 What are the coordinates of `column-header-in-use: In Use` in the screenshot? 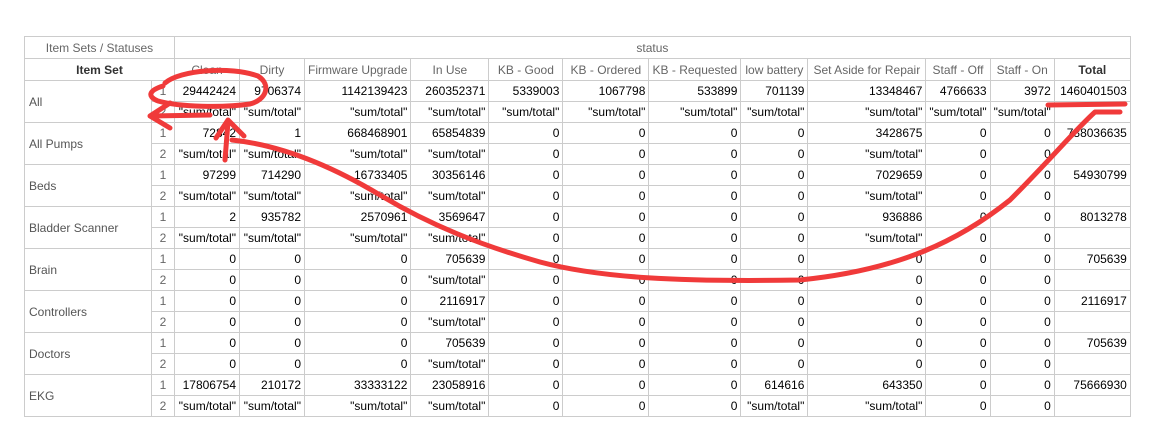 It's located at (450, 69).